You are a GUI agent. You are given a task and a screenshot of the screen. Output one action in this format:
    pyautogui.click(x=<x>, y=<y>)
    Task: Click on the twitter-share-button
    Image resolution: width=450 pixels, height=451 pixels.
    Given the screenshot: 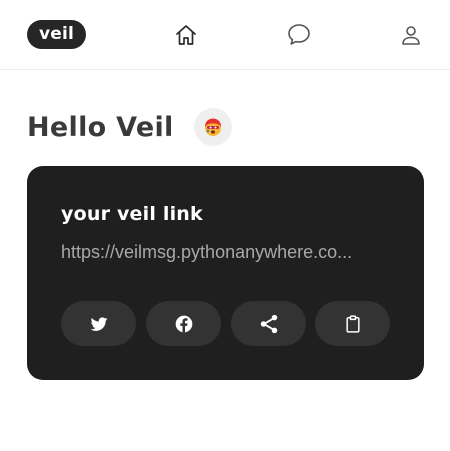 What is the action you would take?
    pyautogui.click(x=98, y=323)
    